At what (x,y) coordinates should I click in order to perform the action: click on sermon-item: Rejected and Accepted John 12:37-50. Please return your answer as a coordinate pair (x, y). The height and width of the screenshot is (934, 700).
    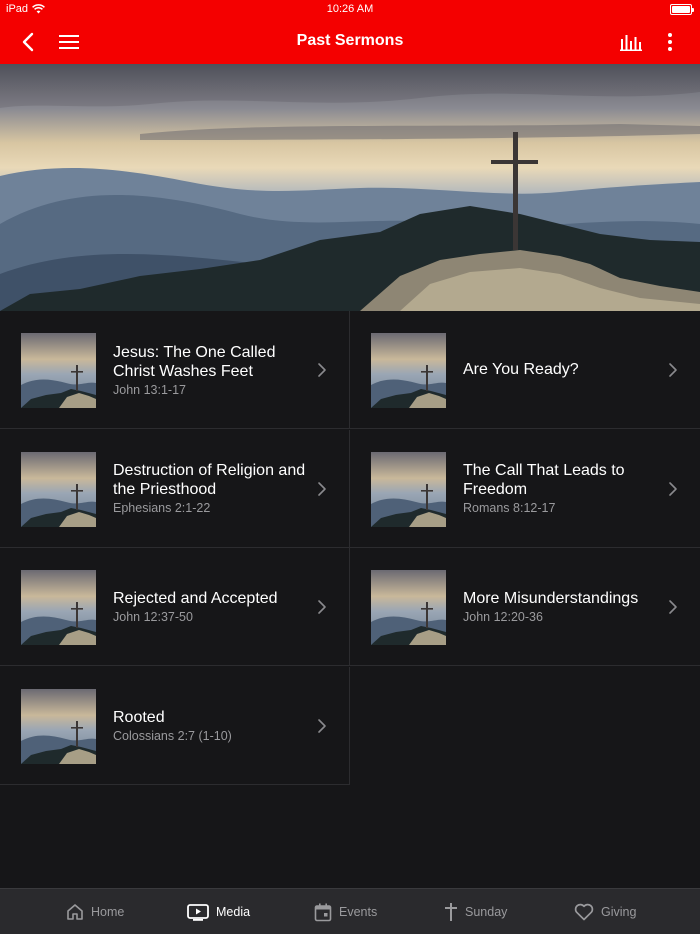
    Looking at the image, I should click on (175, 607).